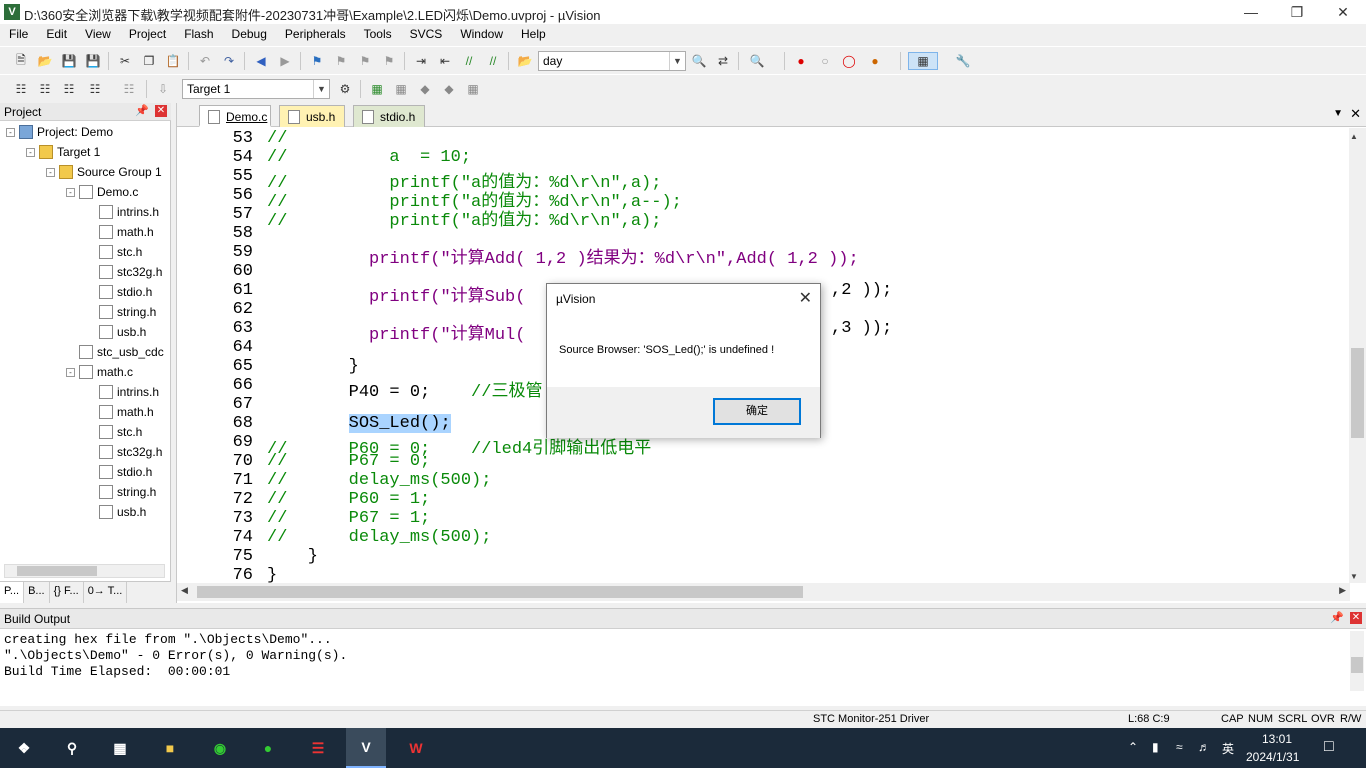 The width and height of the screenshot is (1366, 768). Describe the element at coordinates (1357, 355) in the screenshot. I see `editor-vscroll: ▲ ▼` at that location.